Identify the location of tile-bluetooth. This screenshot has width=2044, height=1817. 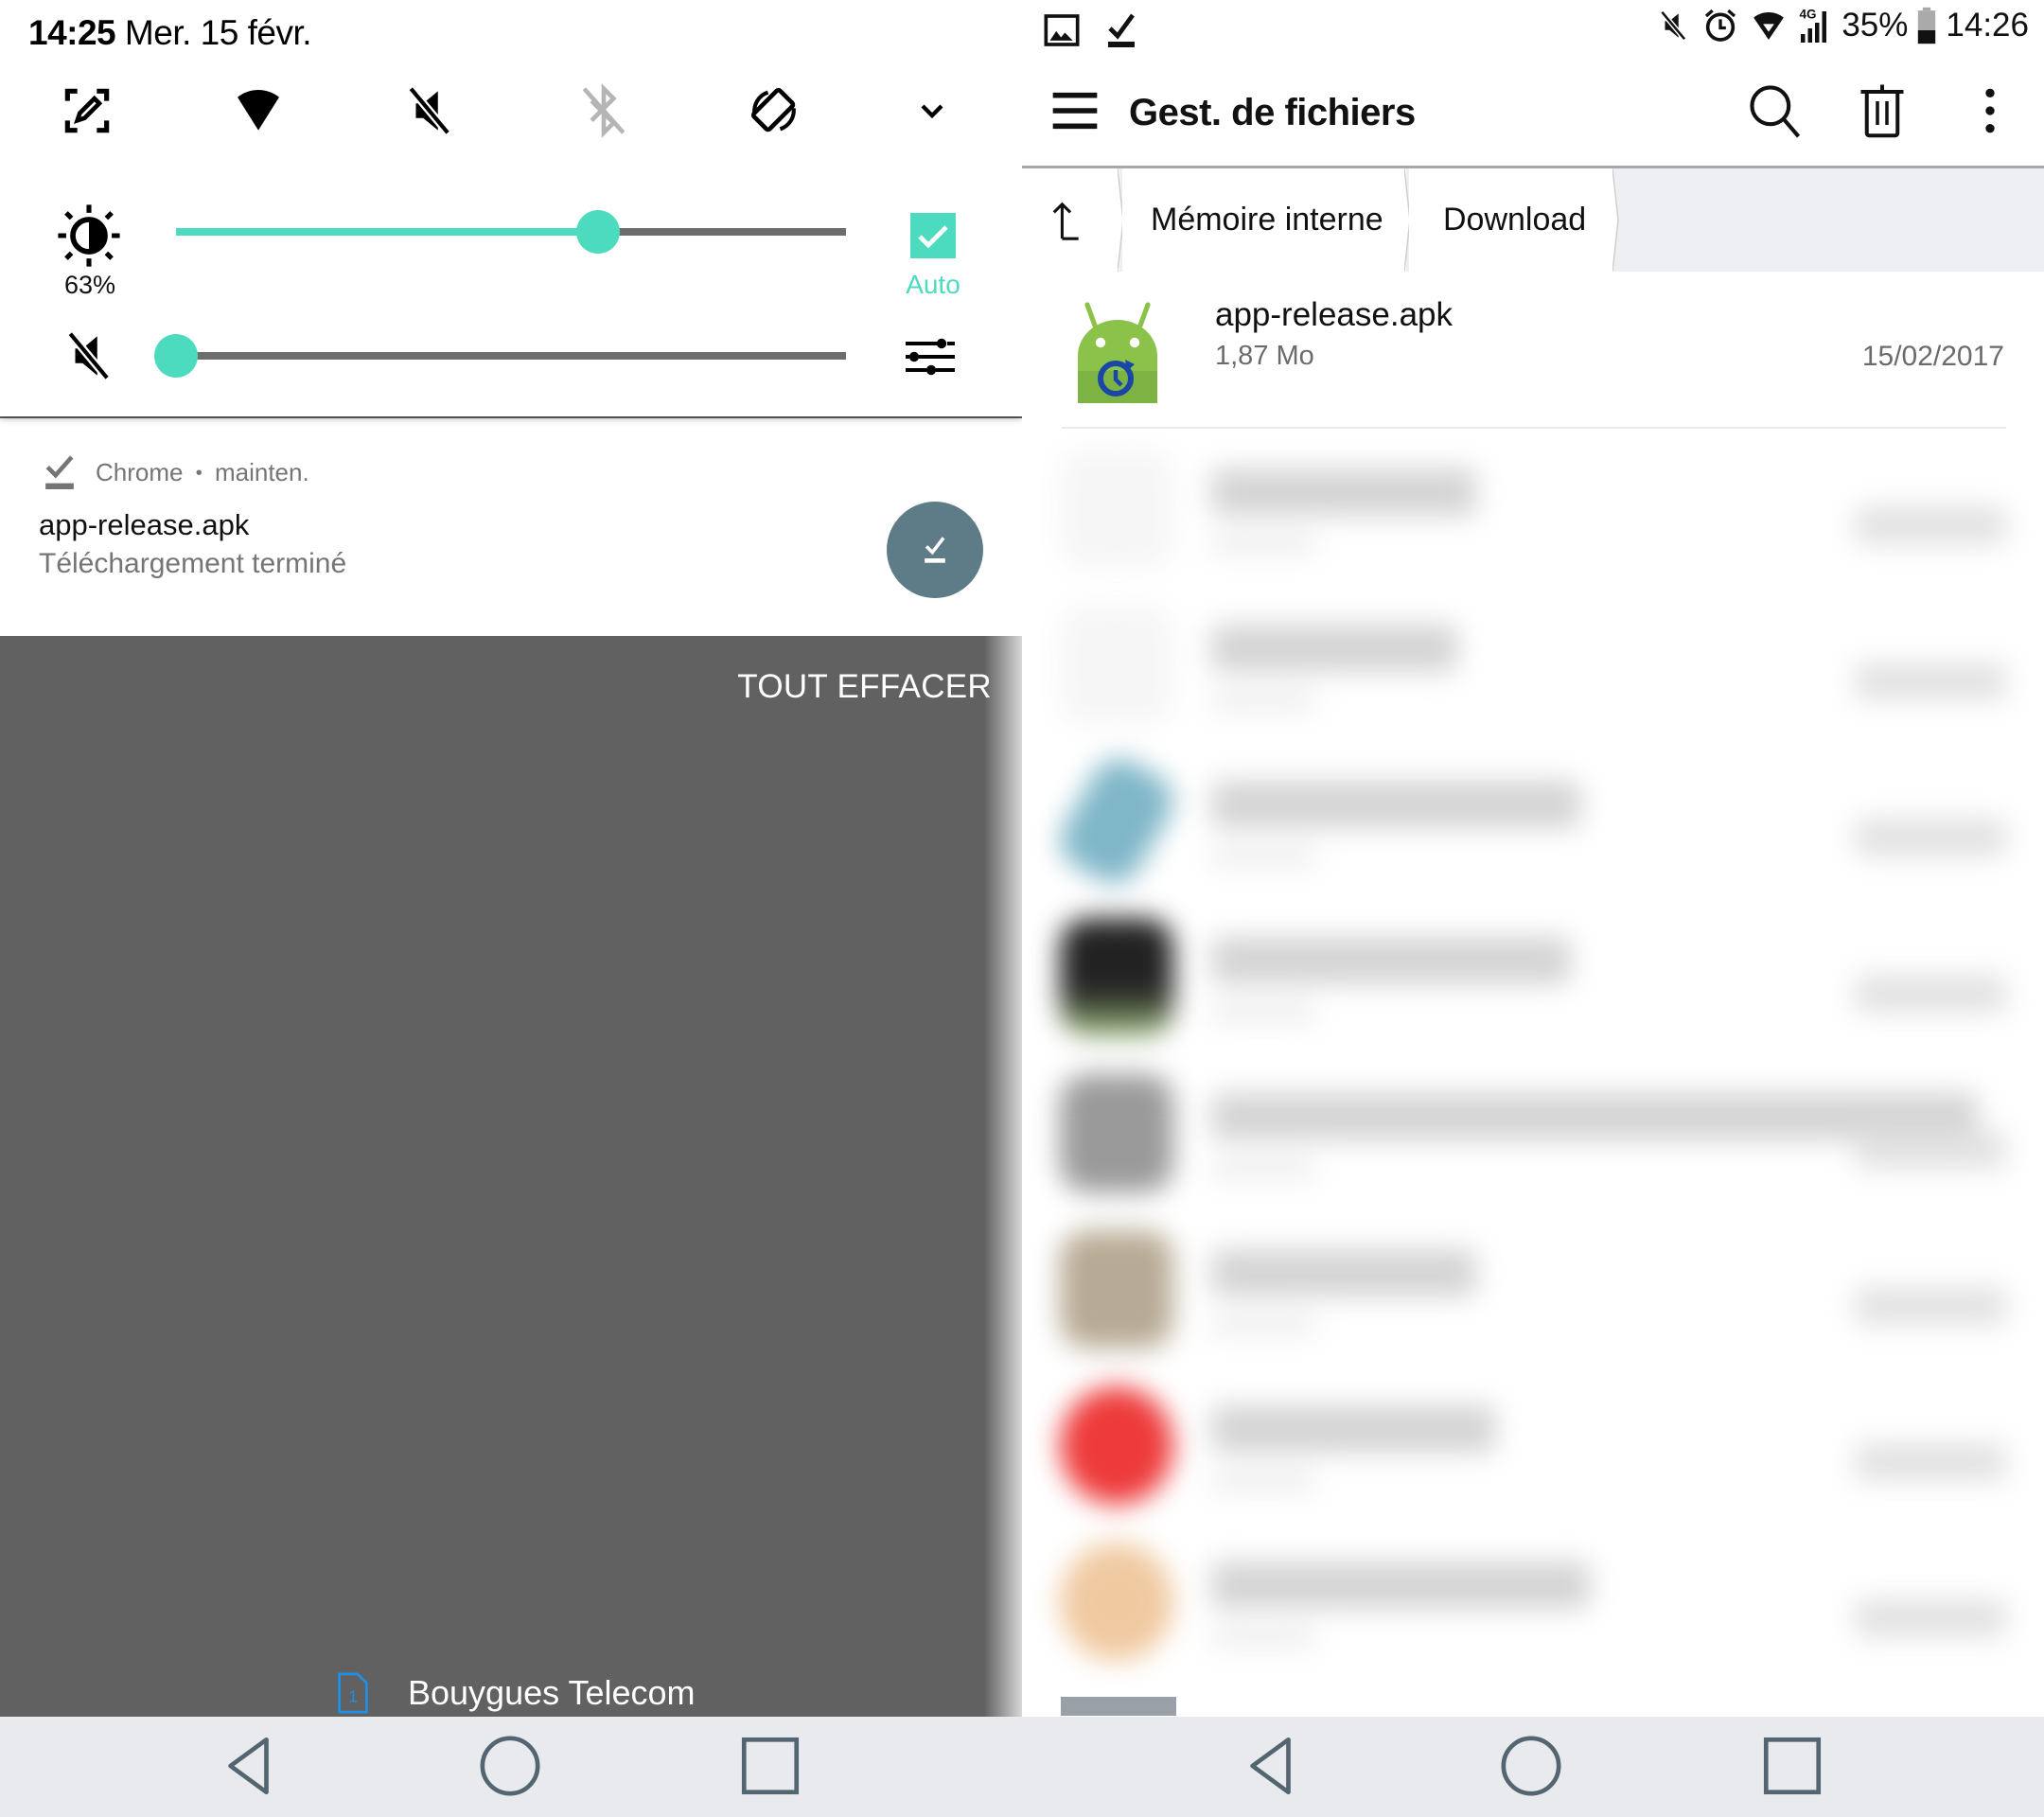
(604, 111).